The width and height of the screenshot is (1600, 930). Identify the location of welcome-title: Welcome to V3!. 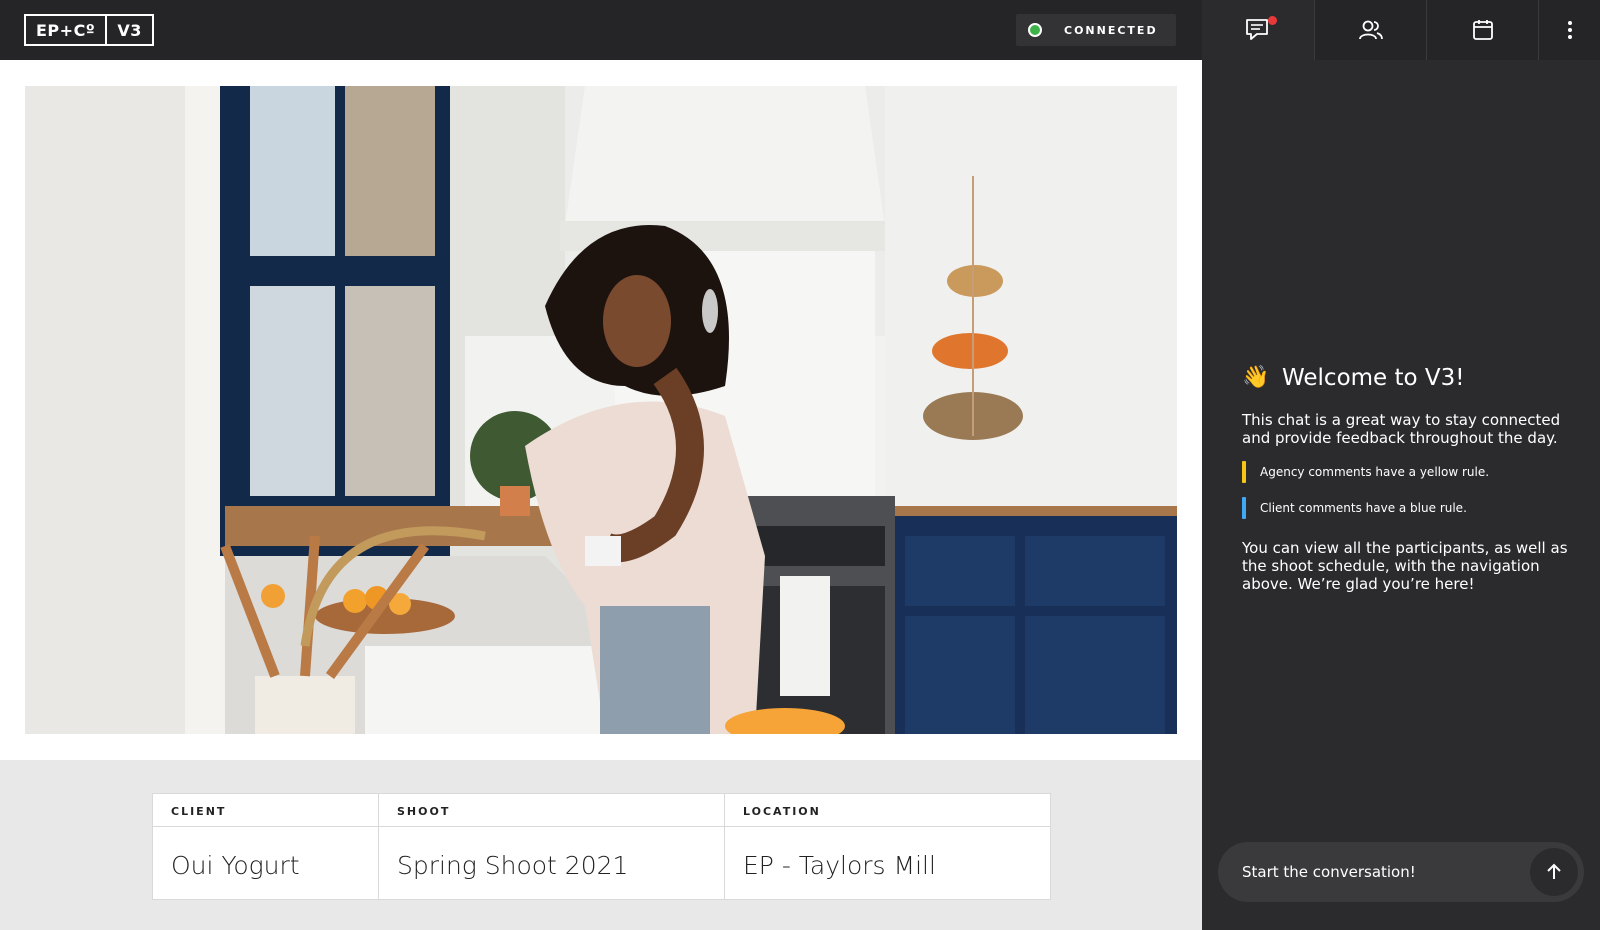
(1373, 378).